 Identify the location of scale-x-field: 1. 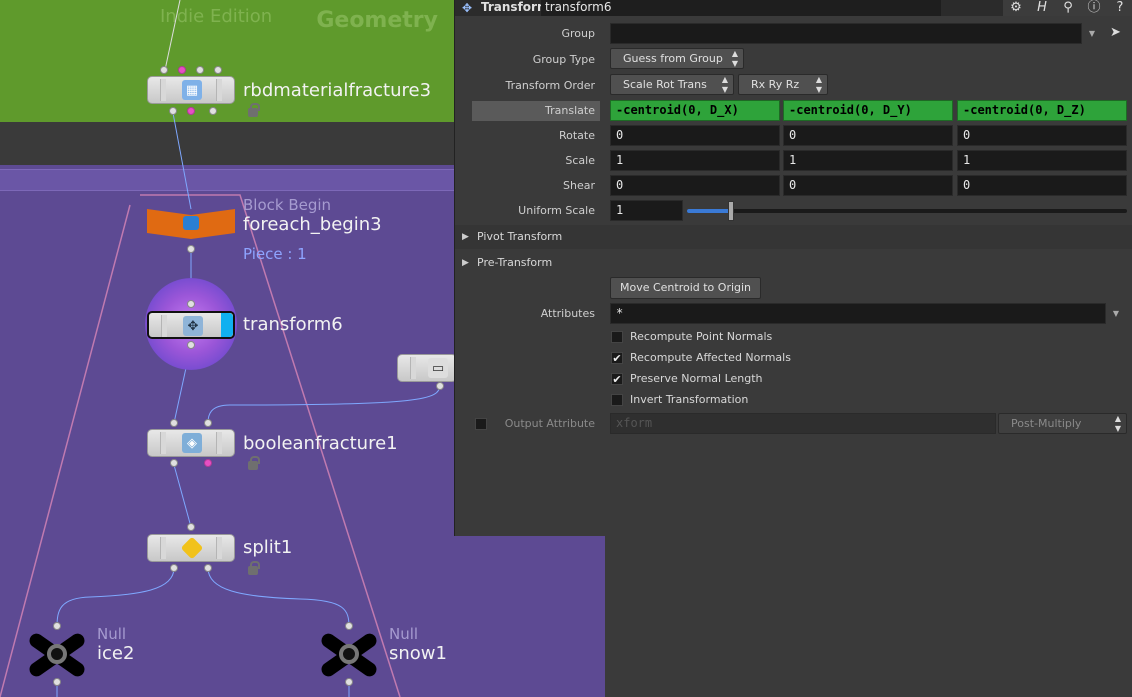
(695, 160).